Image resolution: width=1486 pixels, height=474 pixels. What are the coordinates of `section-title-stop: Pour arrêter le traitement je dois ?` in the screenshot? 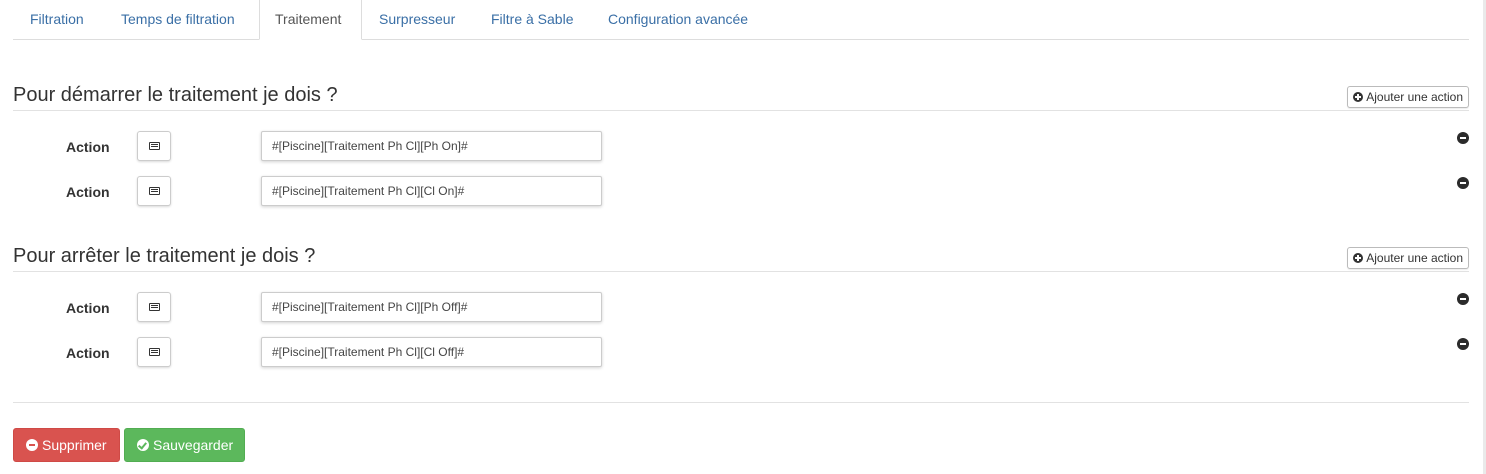 It's located at (164, 256).